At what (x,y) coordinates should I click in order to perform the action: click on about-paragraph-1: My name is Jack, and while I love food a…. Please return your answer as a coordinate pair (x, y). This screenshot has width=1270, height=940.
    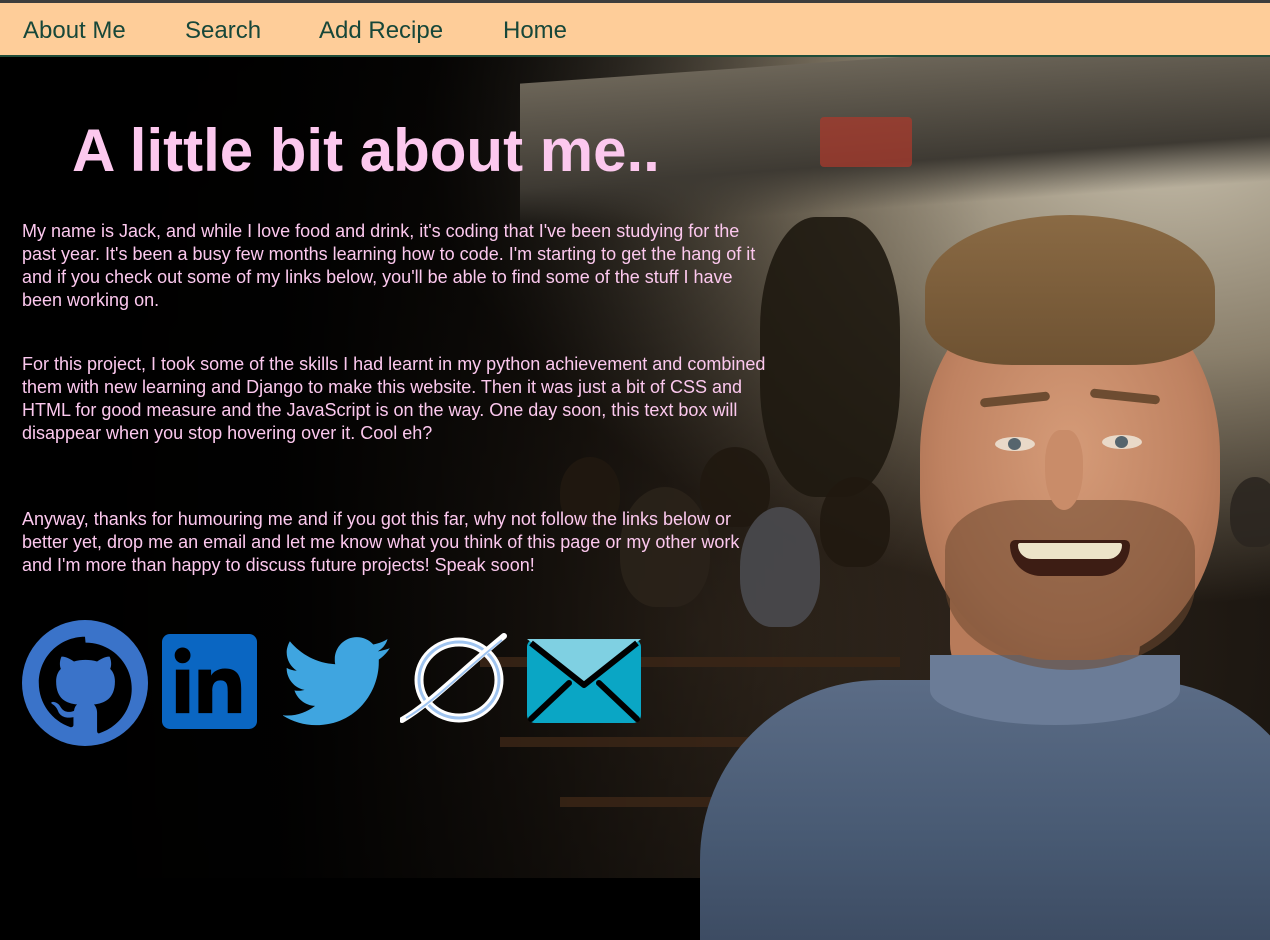
    Looking at the image, I should click on (389, 265).